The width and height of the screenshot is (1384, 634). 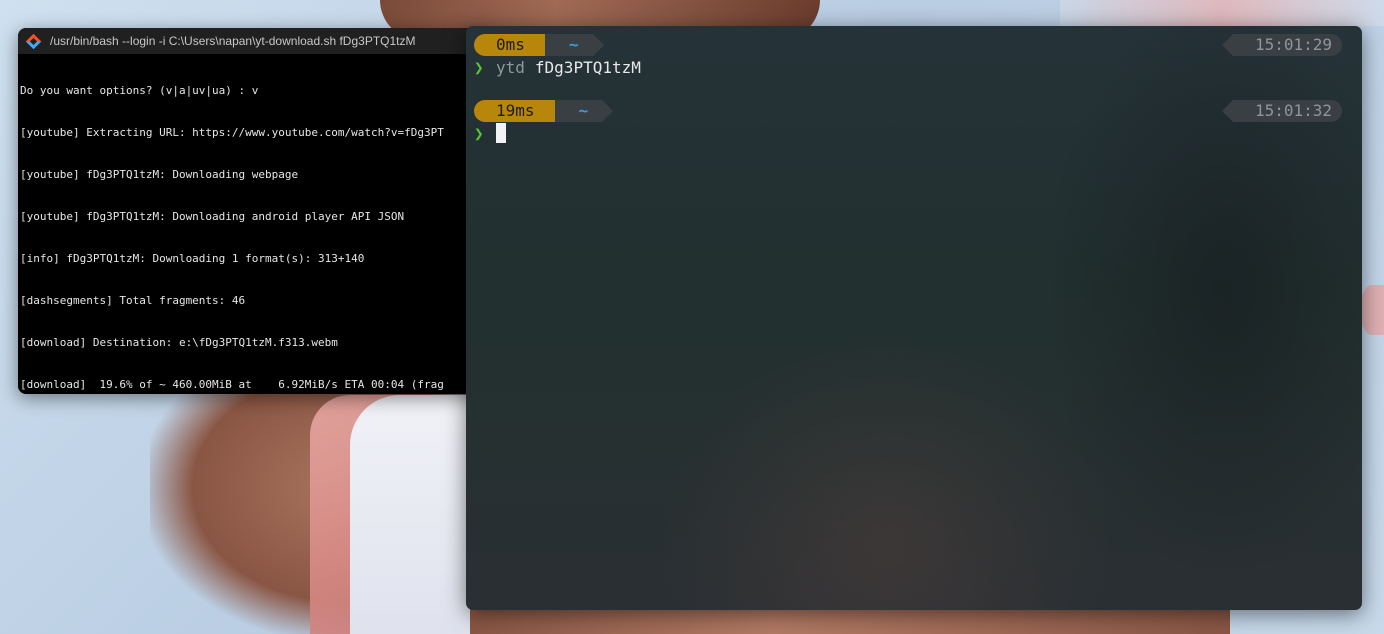 What do you see at coordinates (501, 133) in the screenshot?
I see `text-cursor` at bounding box center [501, 133].